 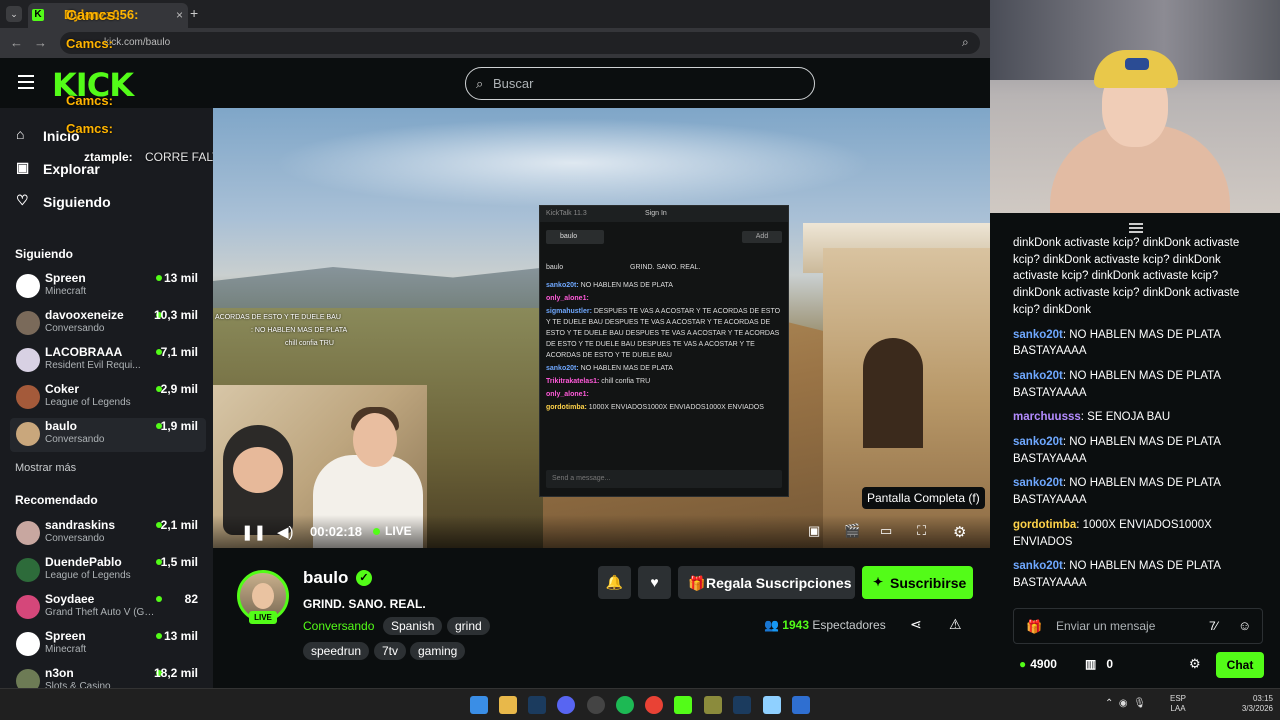 What do you see at coordinates (654, 705) in the screenshot?
I see `chrome-icon` at bounding box center [654, 705].